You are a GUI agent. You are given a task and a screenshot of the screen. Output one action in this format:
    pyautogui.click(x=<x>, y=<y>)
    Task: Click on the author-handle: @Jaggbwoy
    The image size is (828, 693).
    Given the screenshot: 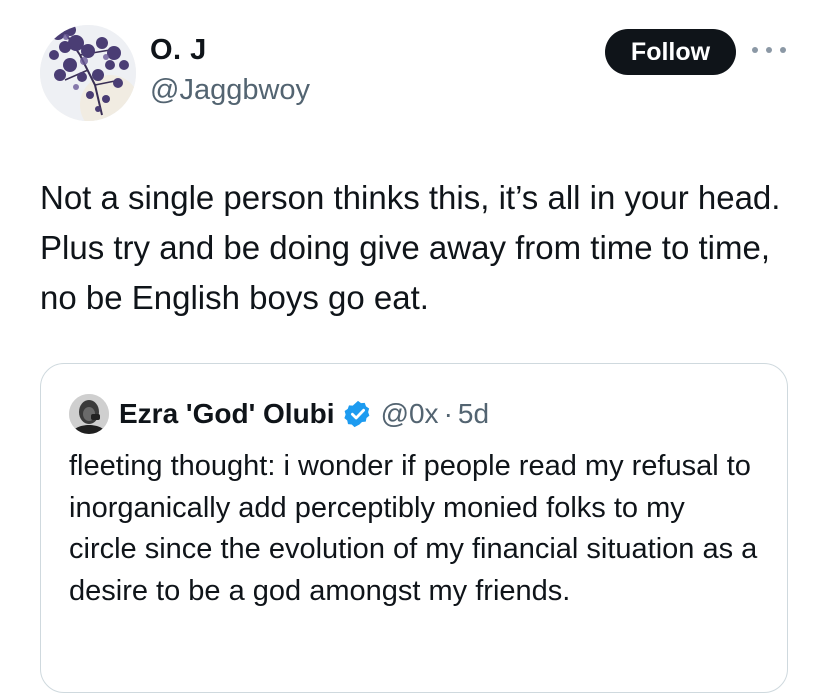 What is the action you would take?
    pyautogui.click(x=230, y=90)
    